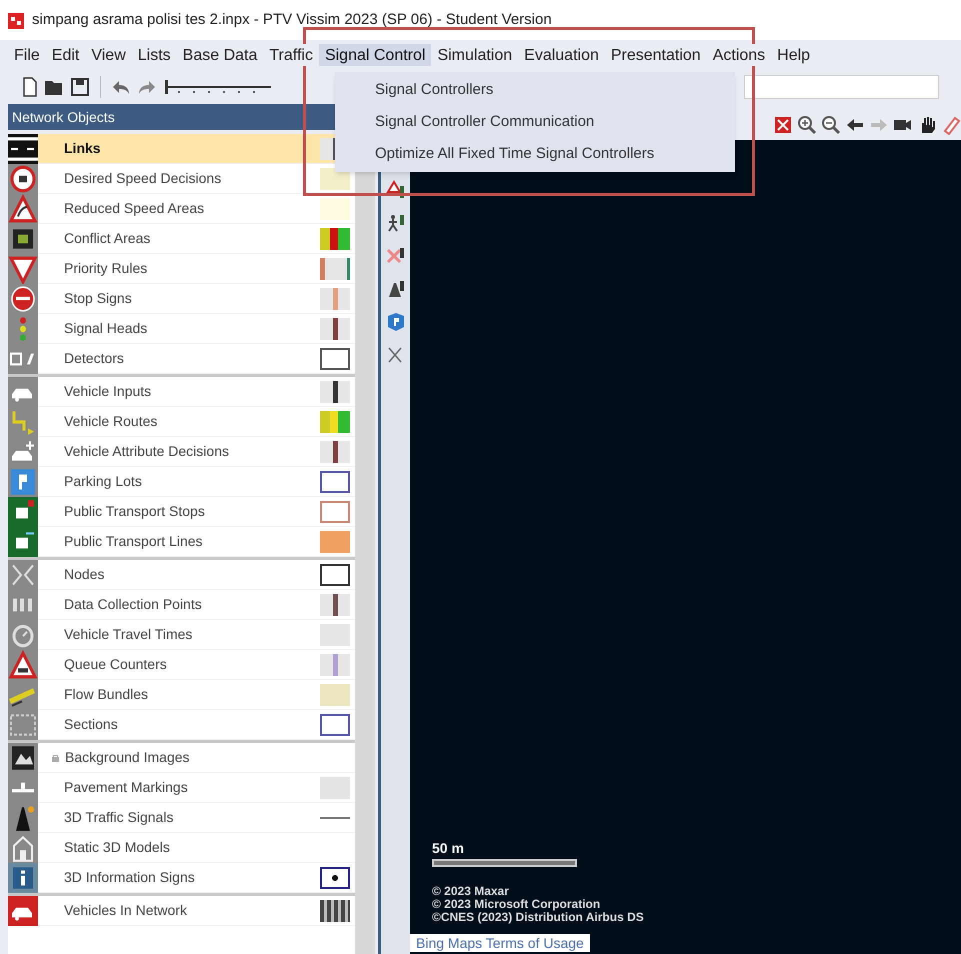 The width and height of the screenshot is (961, 954). Describe the element at coordinates (103, 481) in the screenshot. I see `object-label: Parking Lots` at that location.